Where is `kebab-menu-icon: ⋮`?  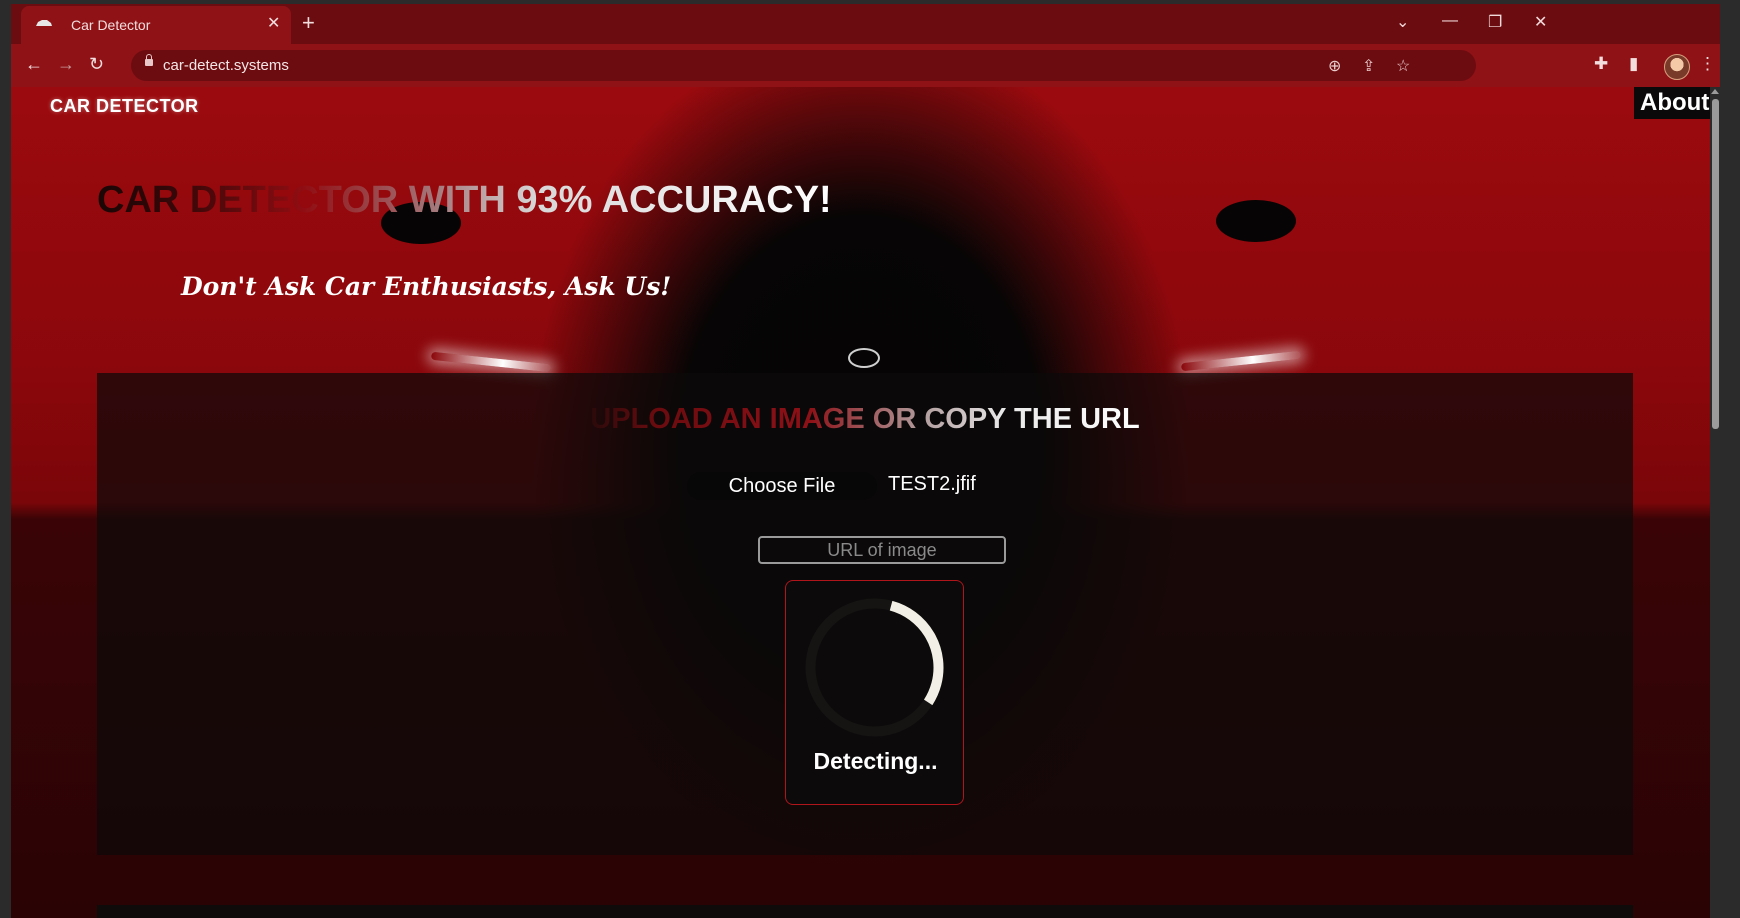 kebab-menu-icon: ⋮ is located at coordinates (1707, 64).